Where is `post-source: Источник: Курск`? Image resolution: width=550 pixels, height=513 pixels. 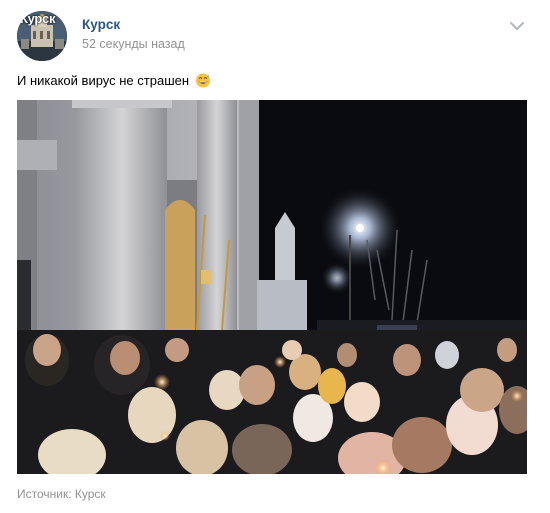
post-source: Источник: Курск is located at coordinates (61, 494).